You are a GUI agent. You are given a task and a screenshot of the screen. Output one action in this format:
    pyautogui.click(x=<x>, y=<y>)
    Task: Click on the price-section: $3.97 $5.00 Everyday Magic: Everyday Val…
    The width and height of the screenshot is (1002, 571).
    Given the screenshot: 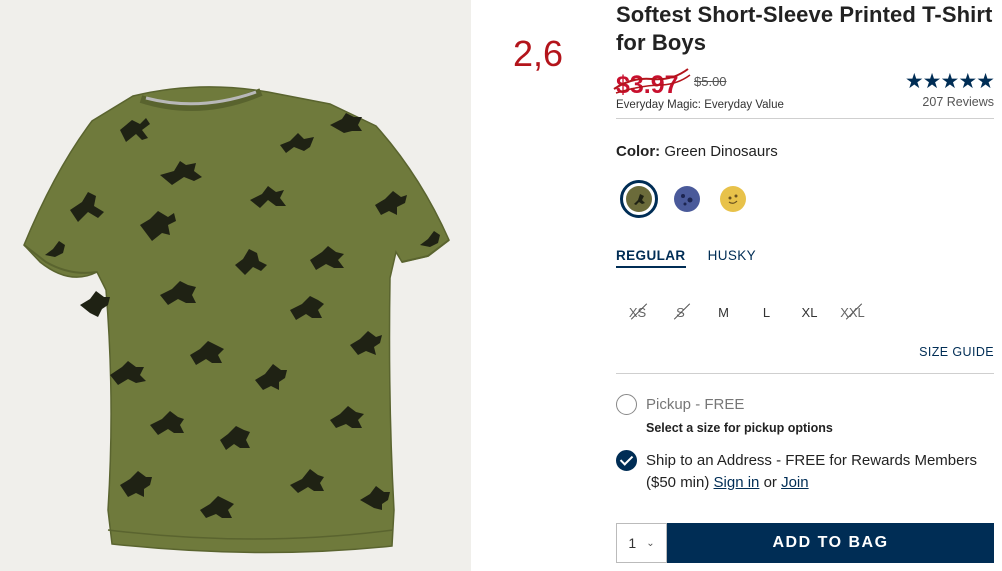 What is the action you would take?
    pyautogui.click(x=804, y=92)
    